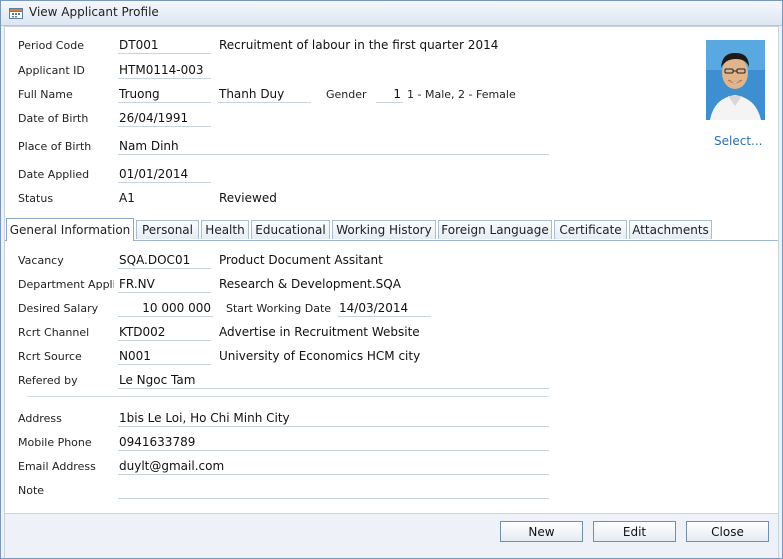 The width and height of the screenshot is (783, 559). What do you see at coordinates (53, 118) in the screenshot?
I see `date-of-birth-label: Date of Birth` at bounding box center [53, 118].